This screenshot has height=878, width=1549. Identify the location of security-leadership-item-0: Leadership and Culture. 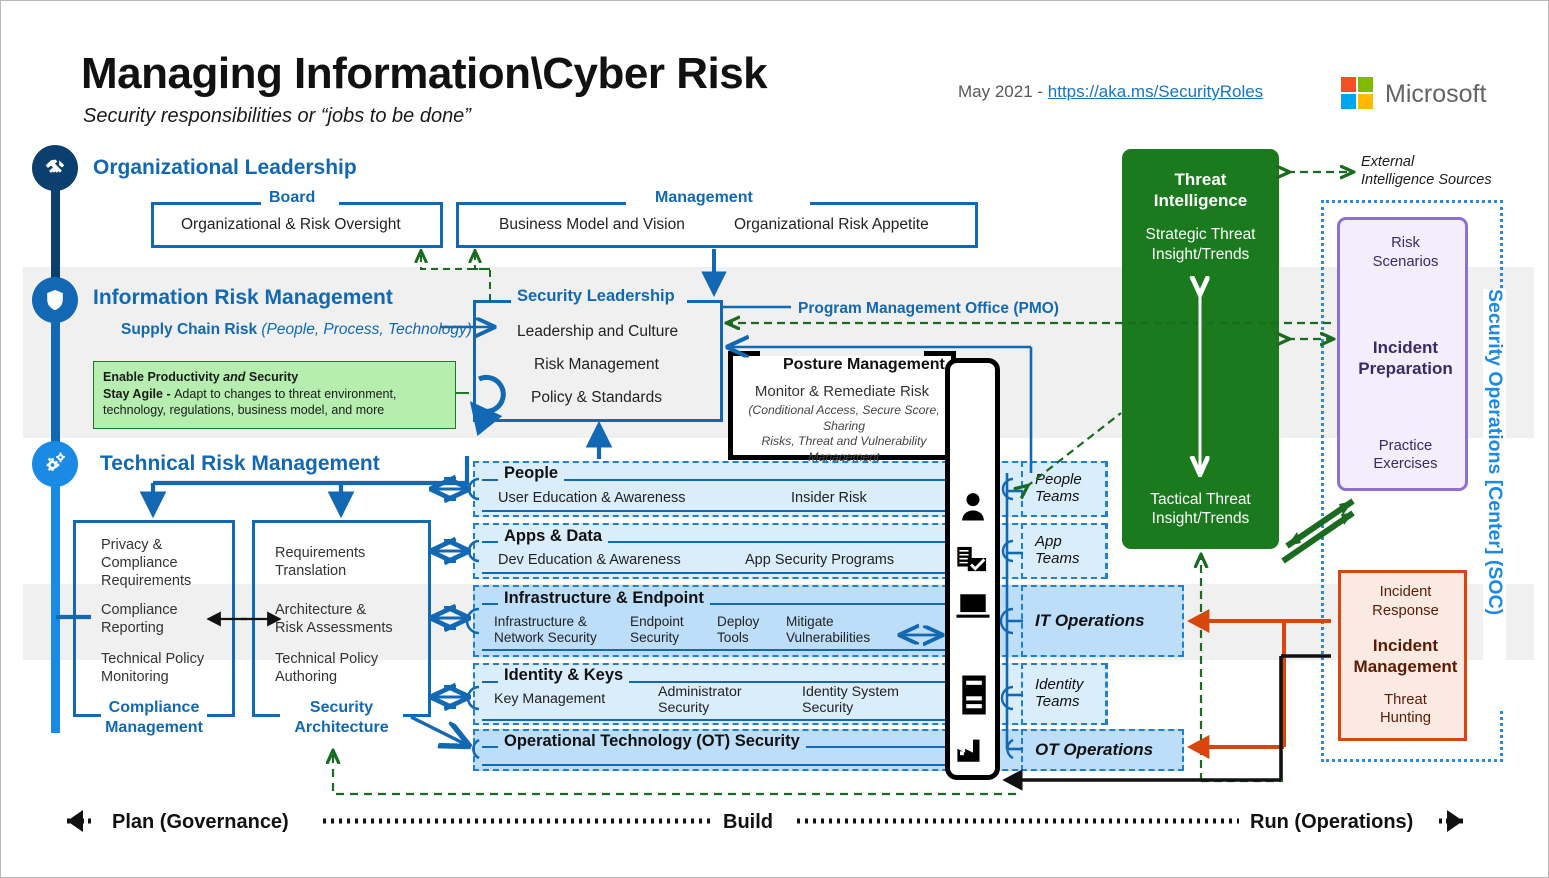
(598, 331).